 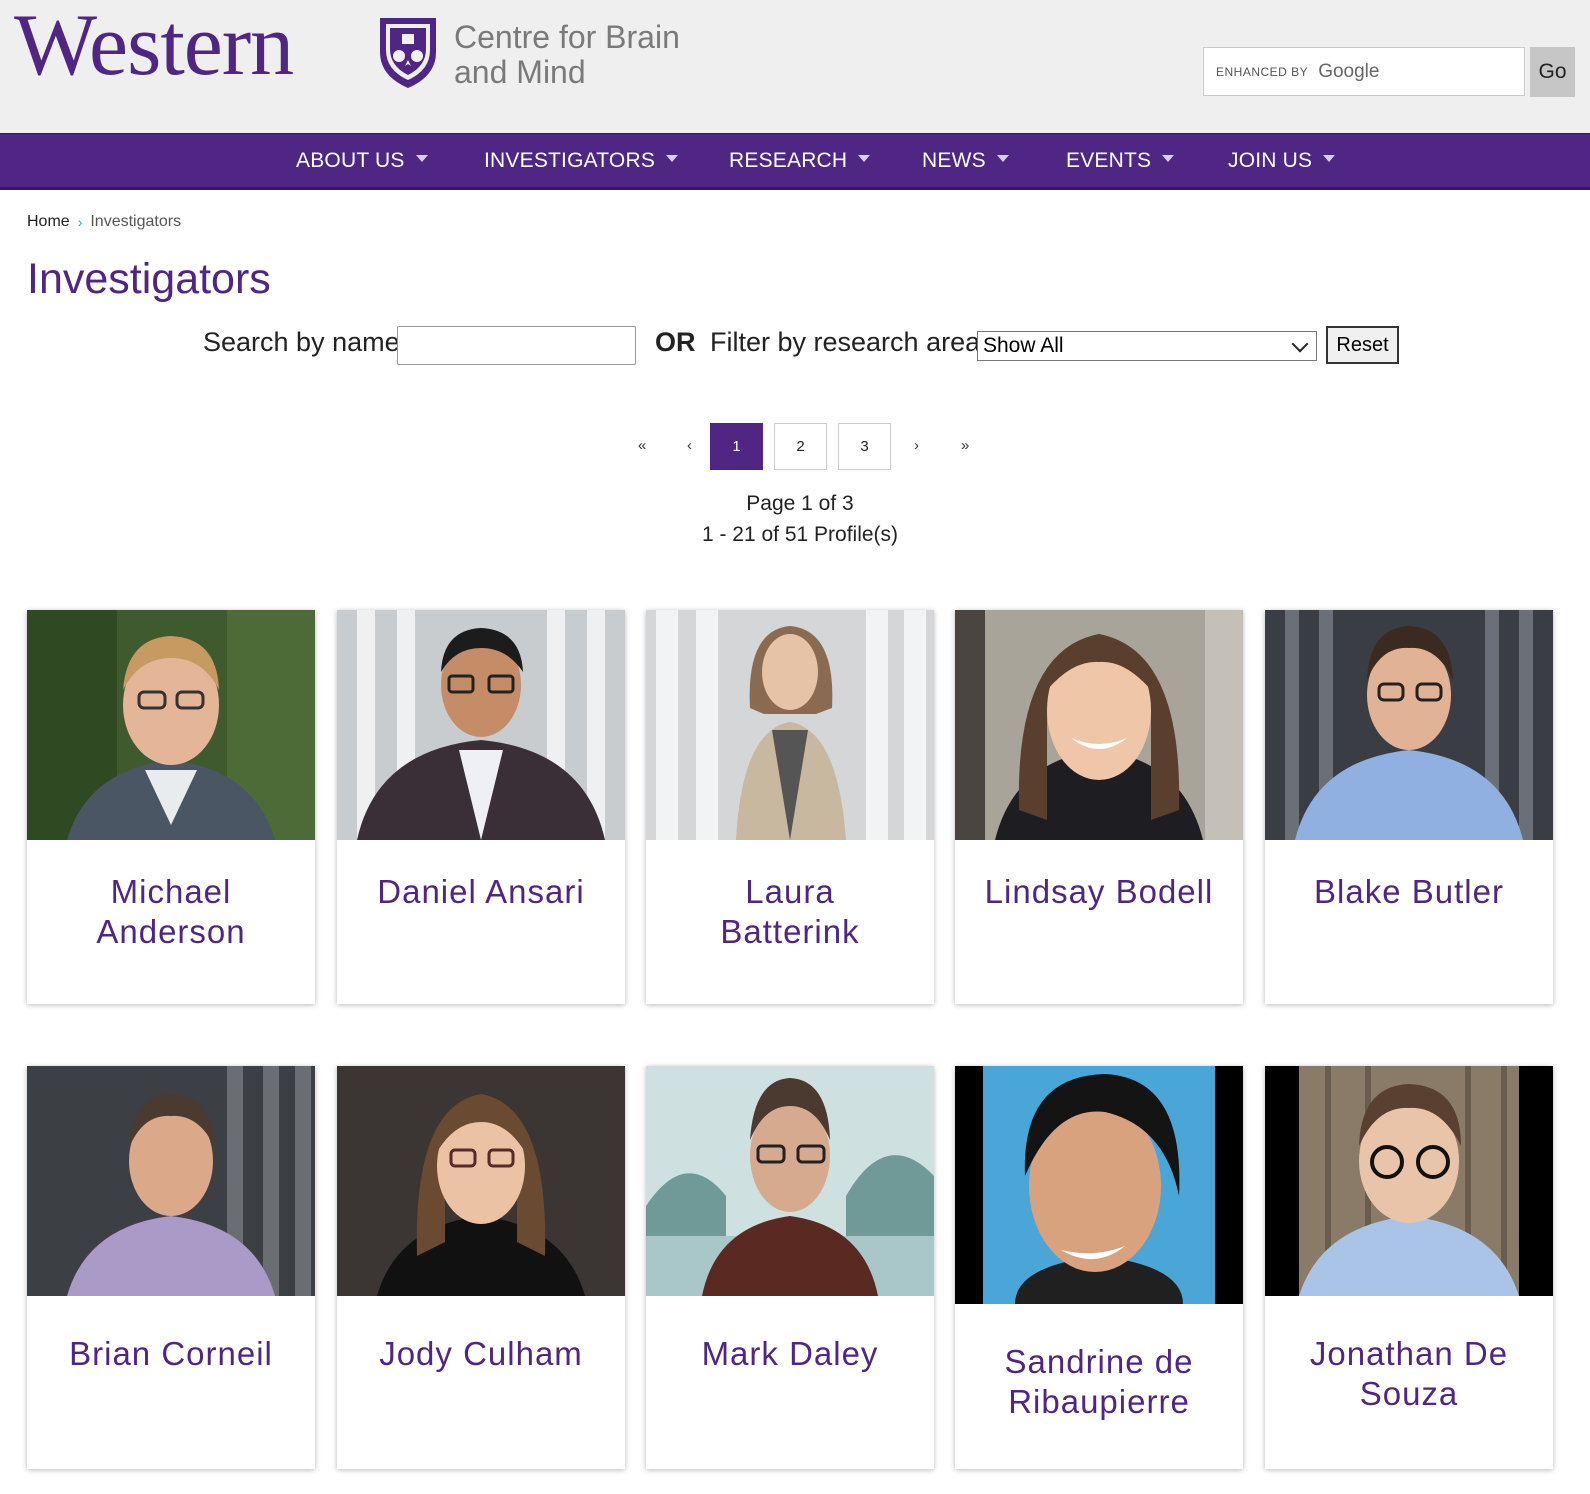 I want to click on nav-events: EVENTS, so click(x=1120, y=161).